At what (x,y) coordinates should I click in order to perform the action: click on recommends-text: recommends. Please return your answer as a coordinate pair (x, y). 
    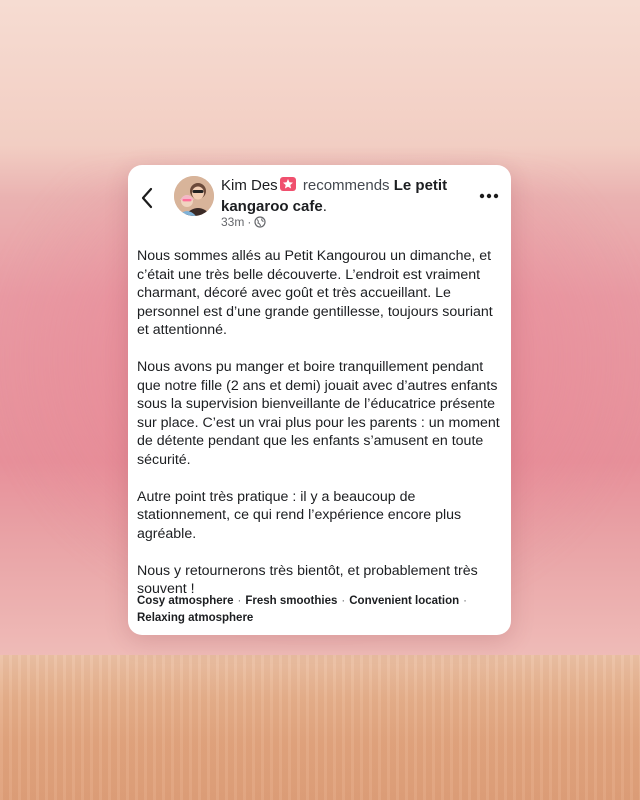
    Looking at the image, I should click on (346, 185).